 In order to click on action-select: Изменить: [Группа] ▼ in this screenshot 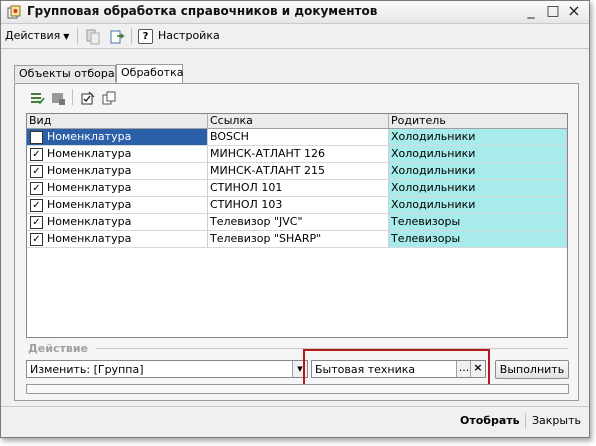, I will do `click(167, 369)`.